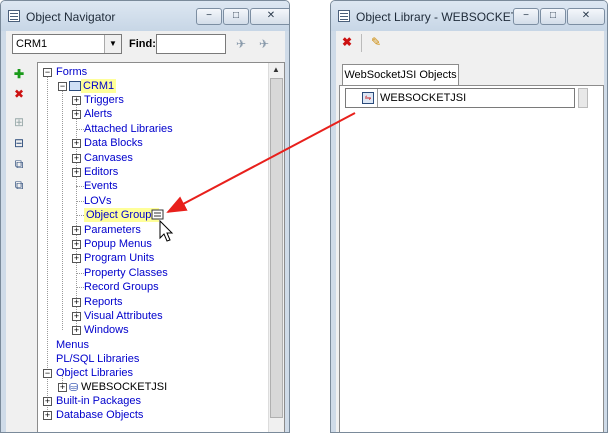 The width and height of the screenshot is (608, 433). What do you see at coordinates (62, 86) in the screenshot?
I see `module-collapse-toggle: −` at bounding box center [62, 86].